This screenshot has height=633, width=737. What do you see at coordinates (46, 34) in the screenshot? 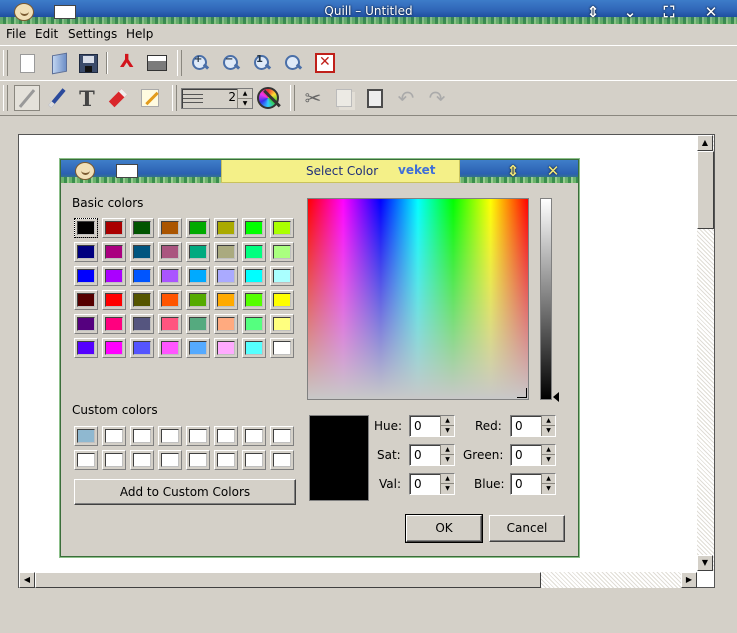
I see `menu-edit: Edit` at bounding box center [46, 34].